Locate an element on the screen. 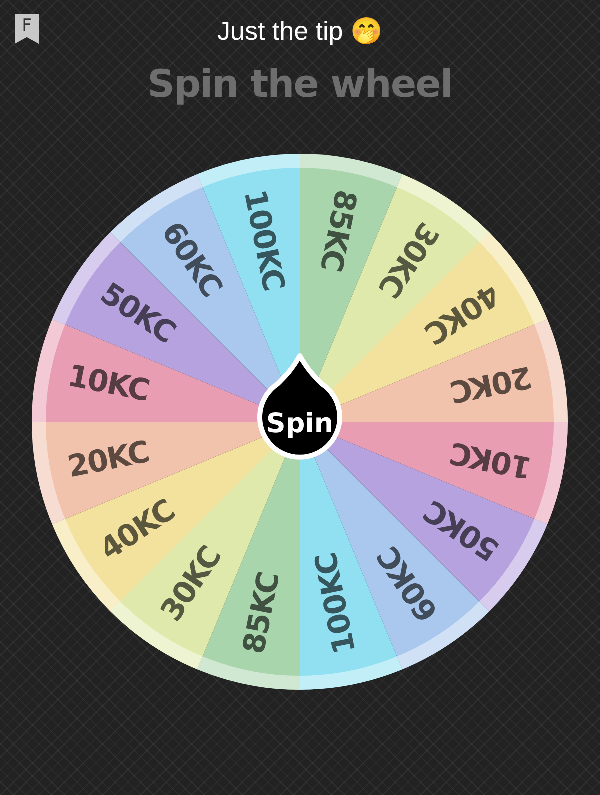  spin-button: Spin is located at coordinates (300, 407).